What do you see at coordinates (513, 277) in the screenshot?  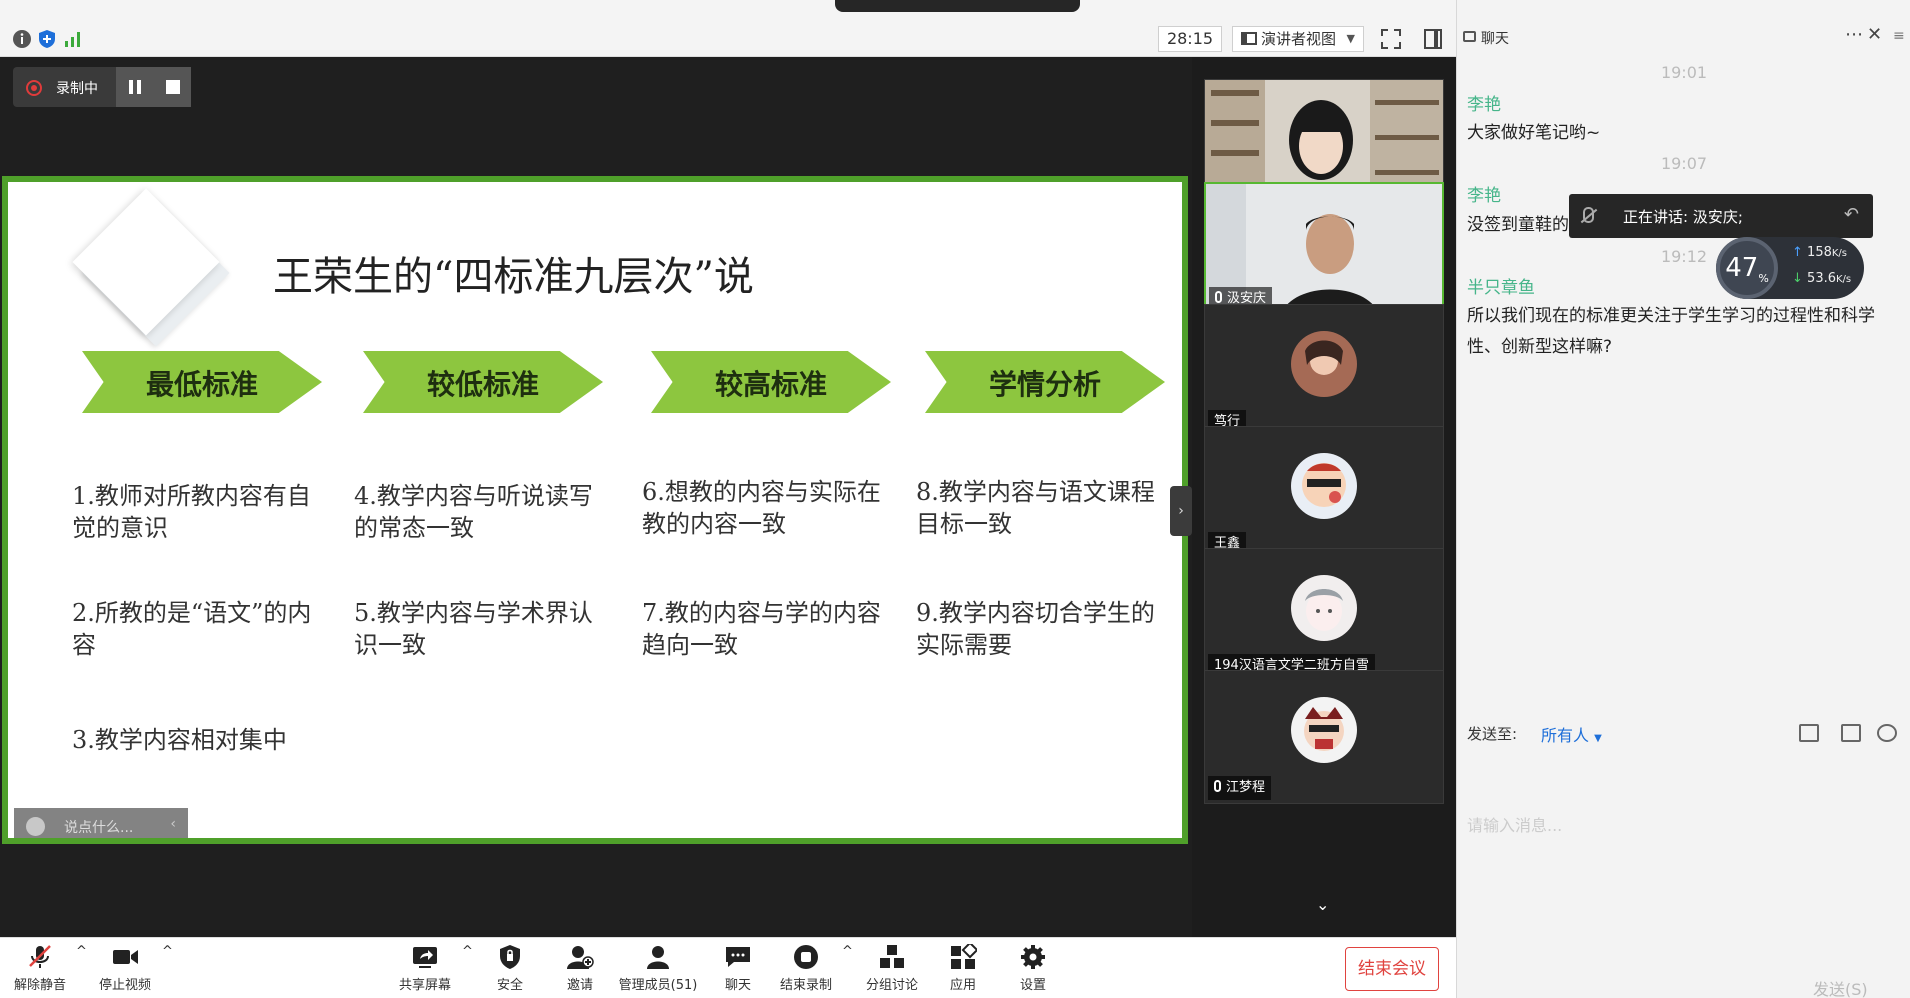 I see `slide-title: 王荣生的“四标准九层次”说` at bounding box center [513, 277].